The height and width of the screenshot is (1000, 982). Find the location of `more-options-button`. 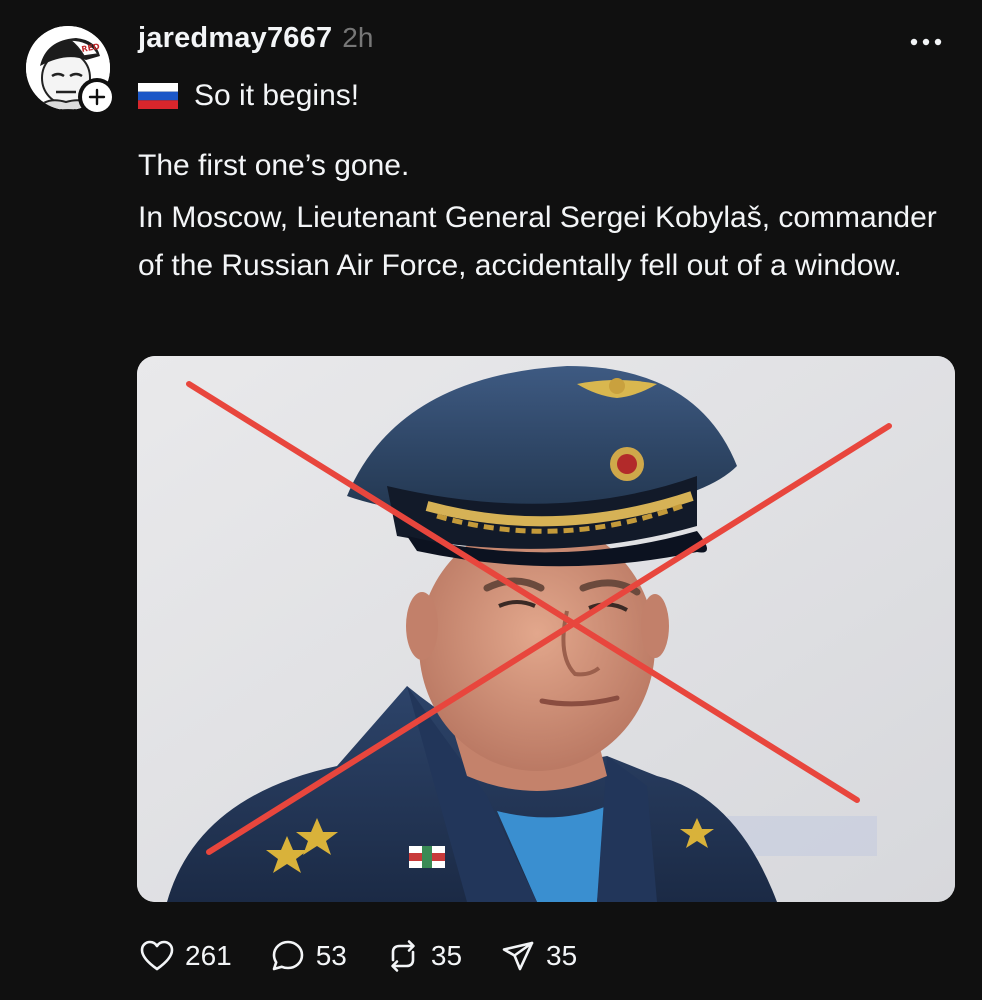

more-options-button is located at coordinates (926, 42).